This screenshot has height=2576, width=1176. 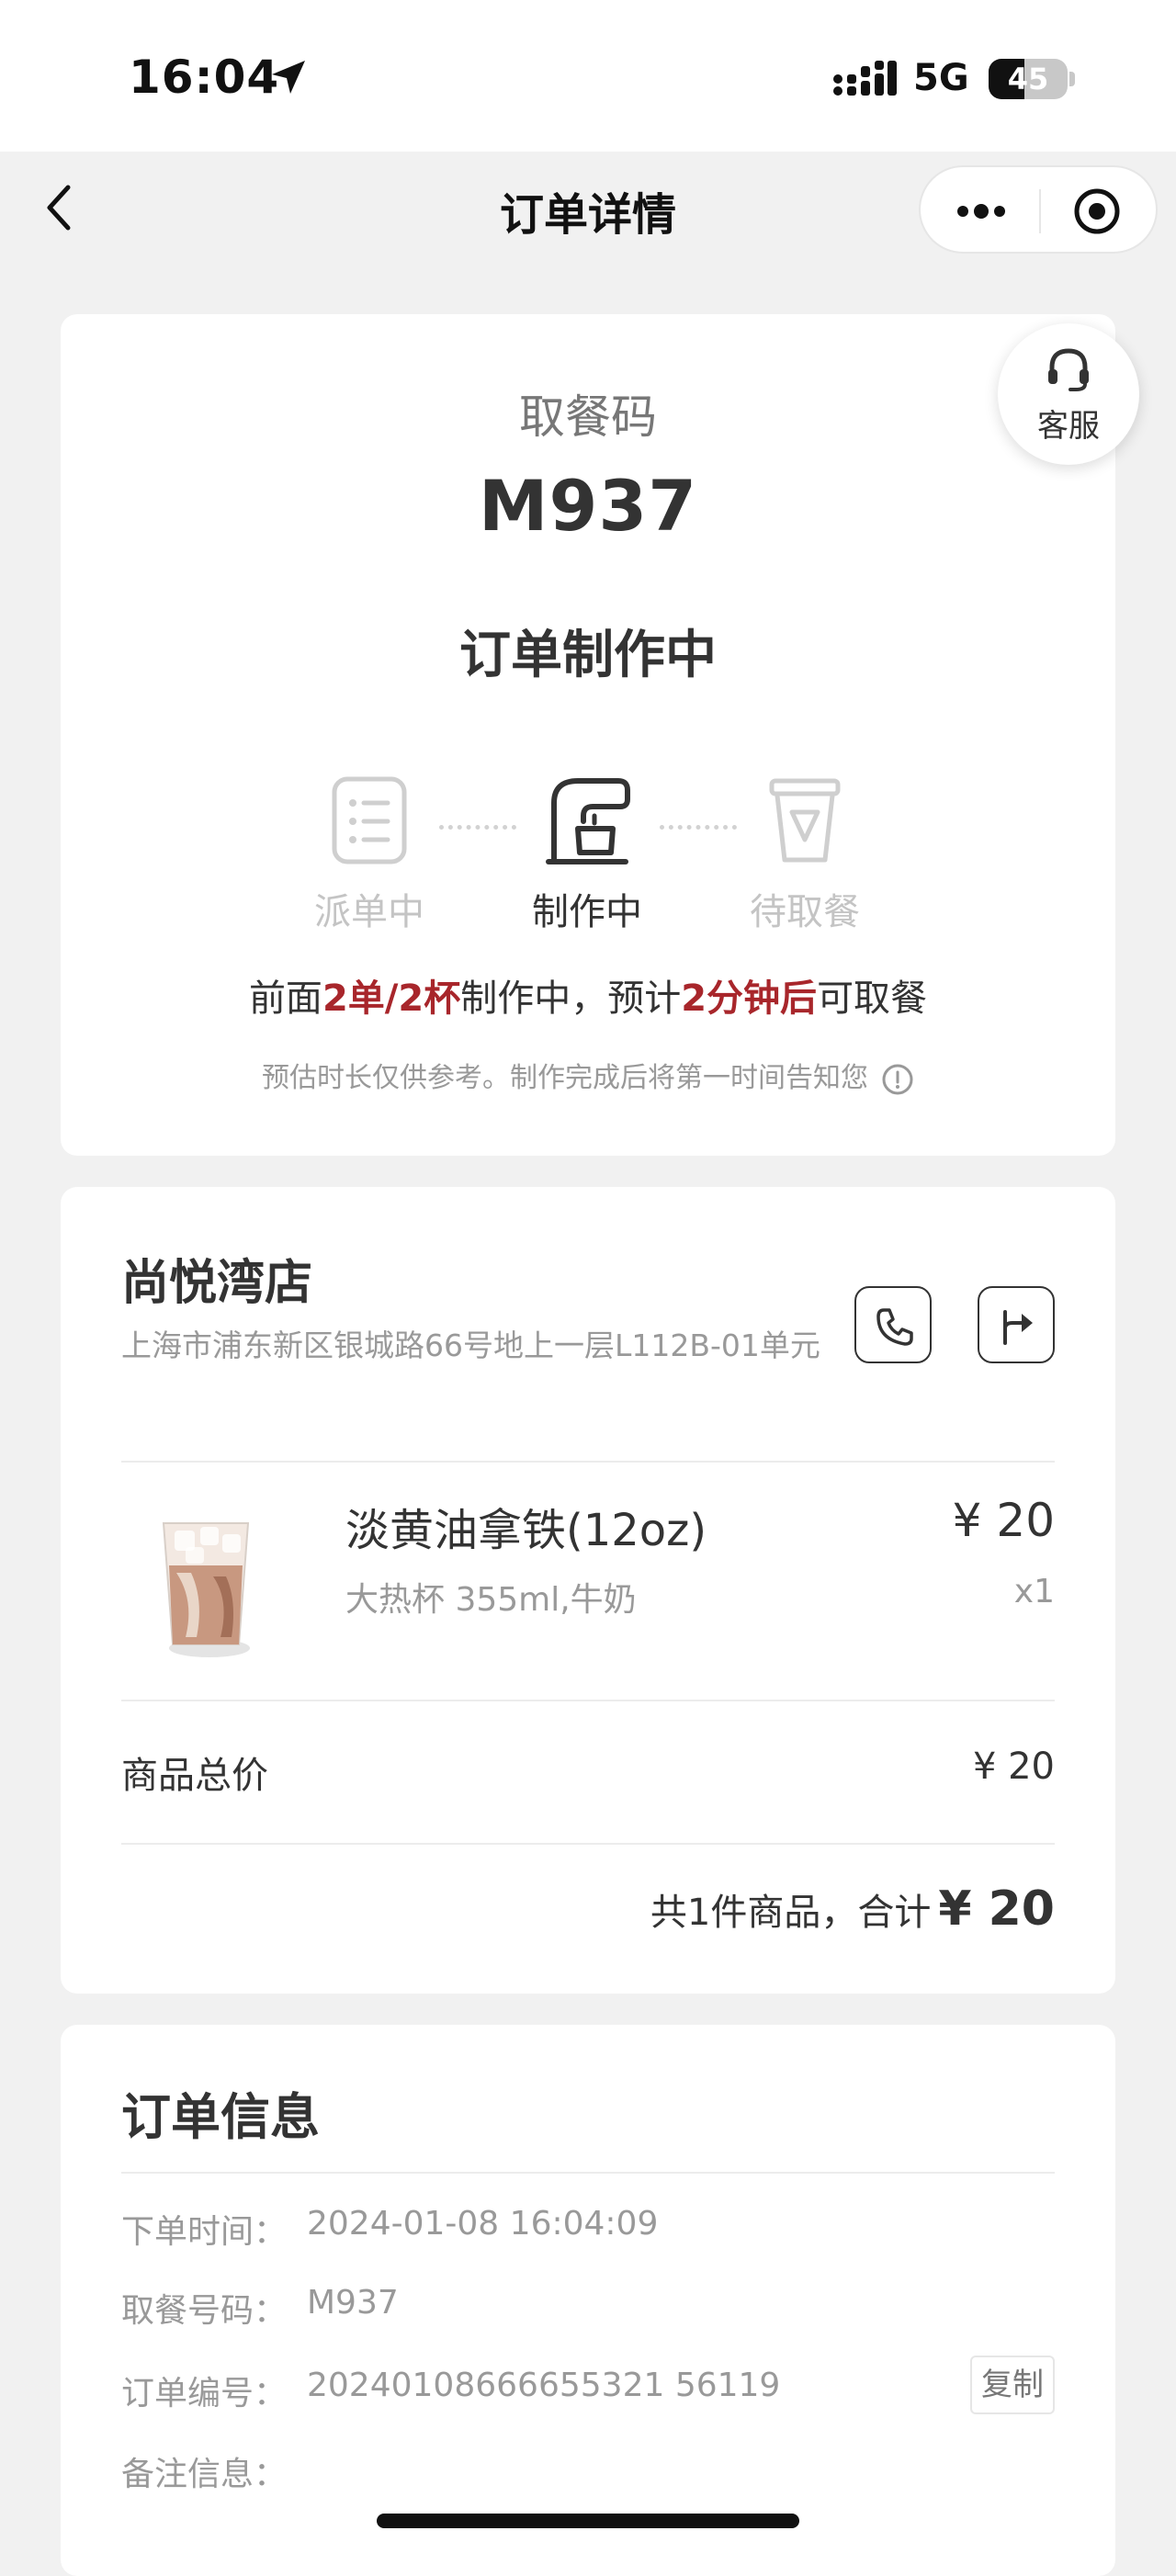 What do you see at coordinates (353, 2303) in the screenshot?
I see `pickup-number-value: M937` at bounding box center [353, 2303].